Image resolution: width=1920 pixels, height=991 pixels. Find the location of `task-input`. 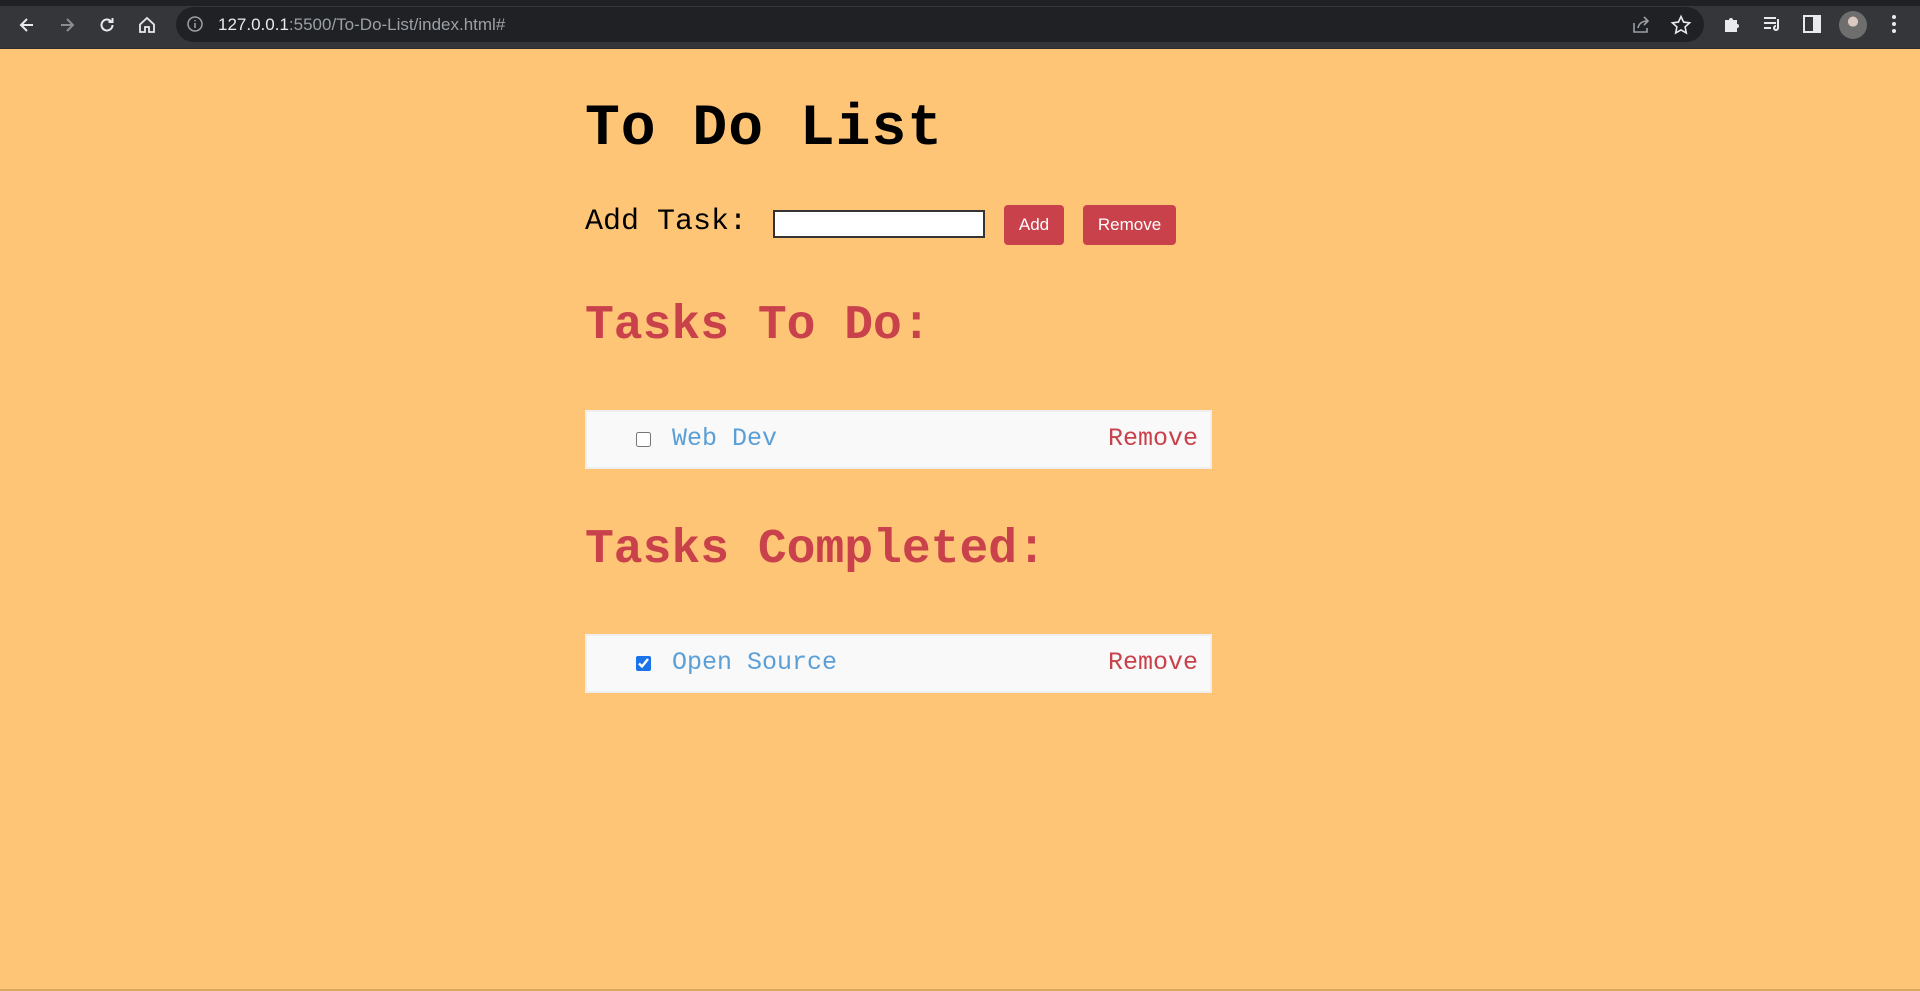

task-input is located at coordinates (879, 224).